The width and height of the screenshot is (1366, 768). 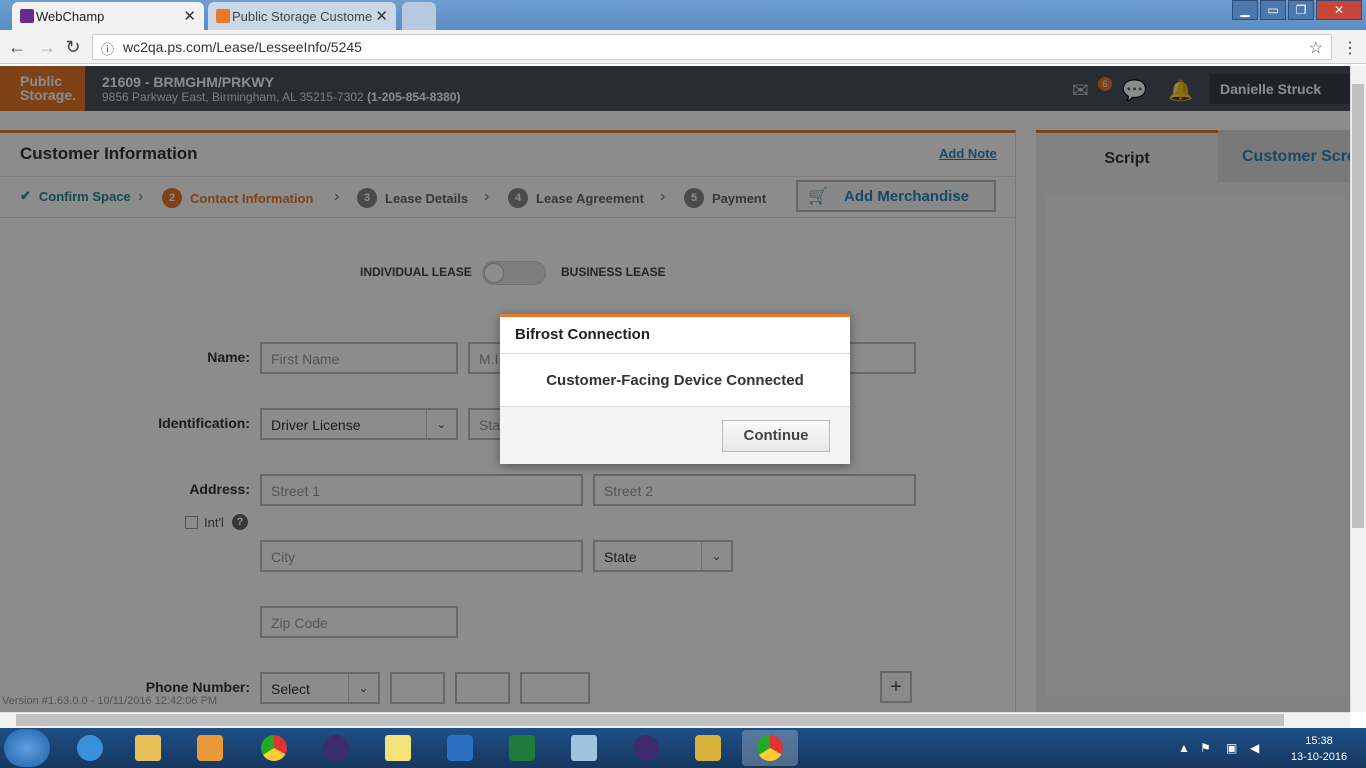 What do you see at coordinates (770, 748) in the screenshot?
I see `chrome-active-icon` at bounding box center [770, 748].